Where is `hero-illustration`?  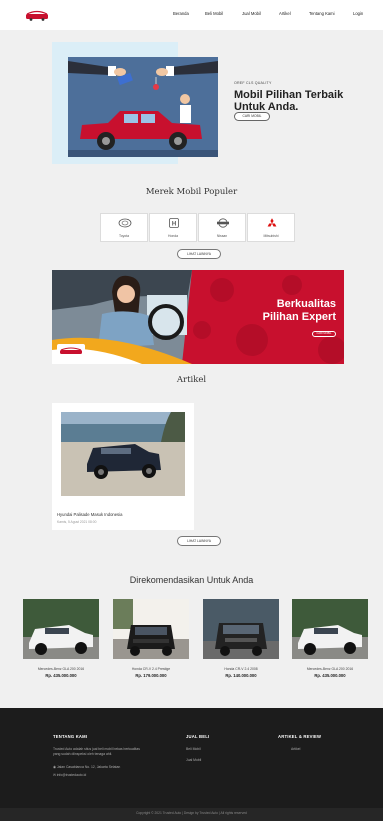 hero-illustration is located at coordinates (143, 107).